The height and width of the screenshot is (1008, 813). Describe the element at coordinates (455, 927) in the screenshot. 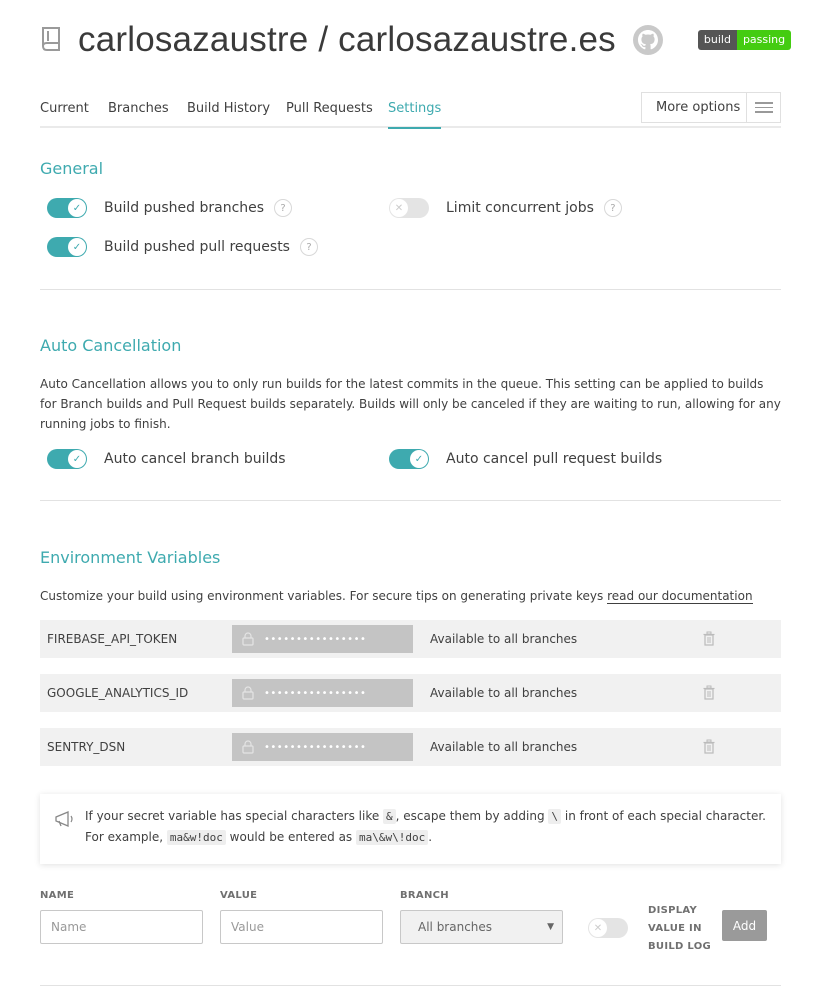

I see `branch-selected: All branches` at that location.